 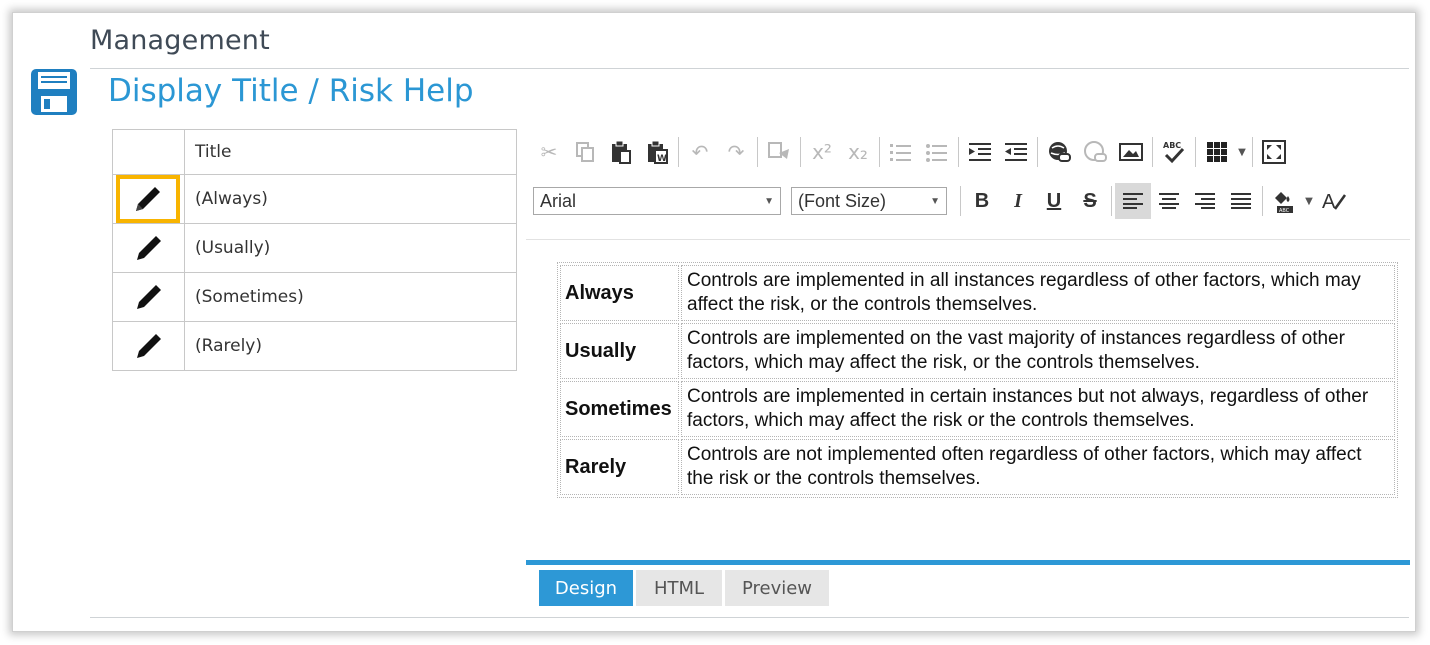 I want to click on font-size-value: (Font Size), so click(x=842, y=200).